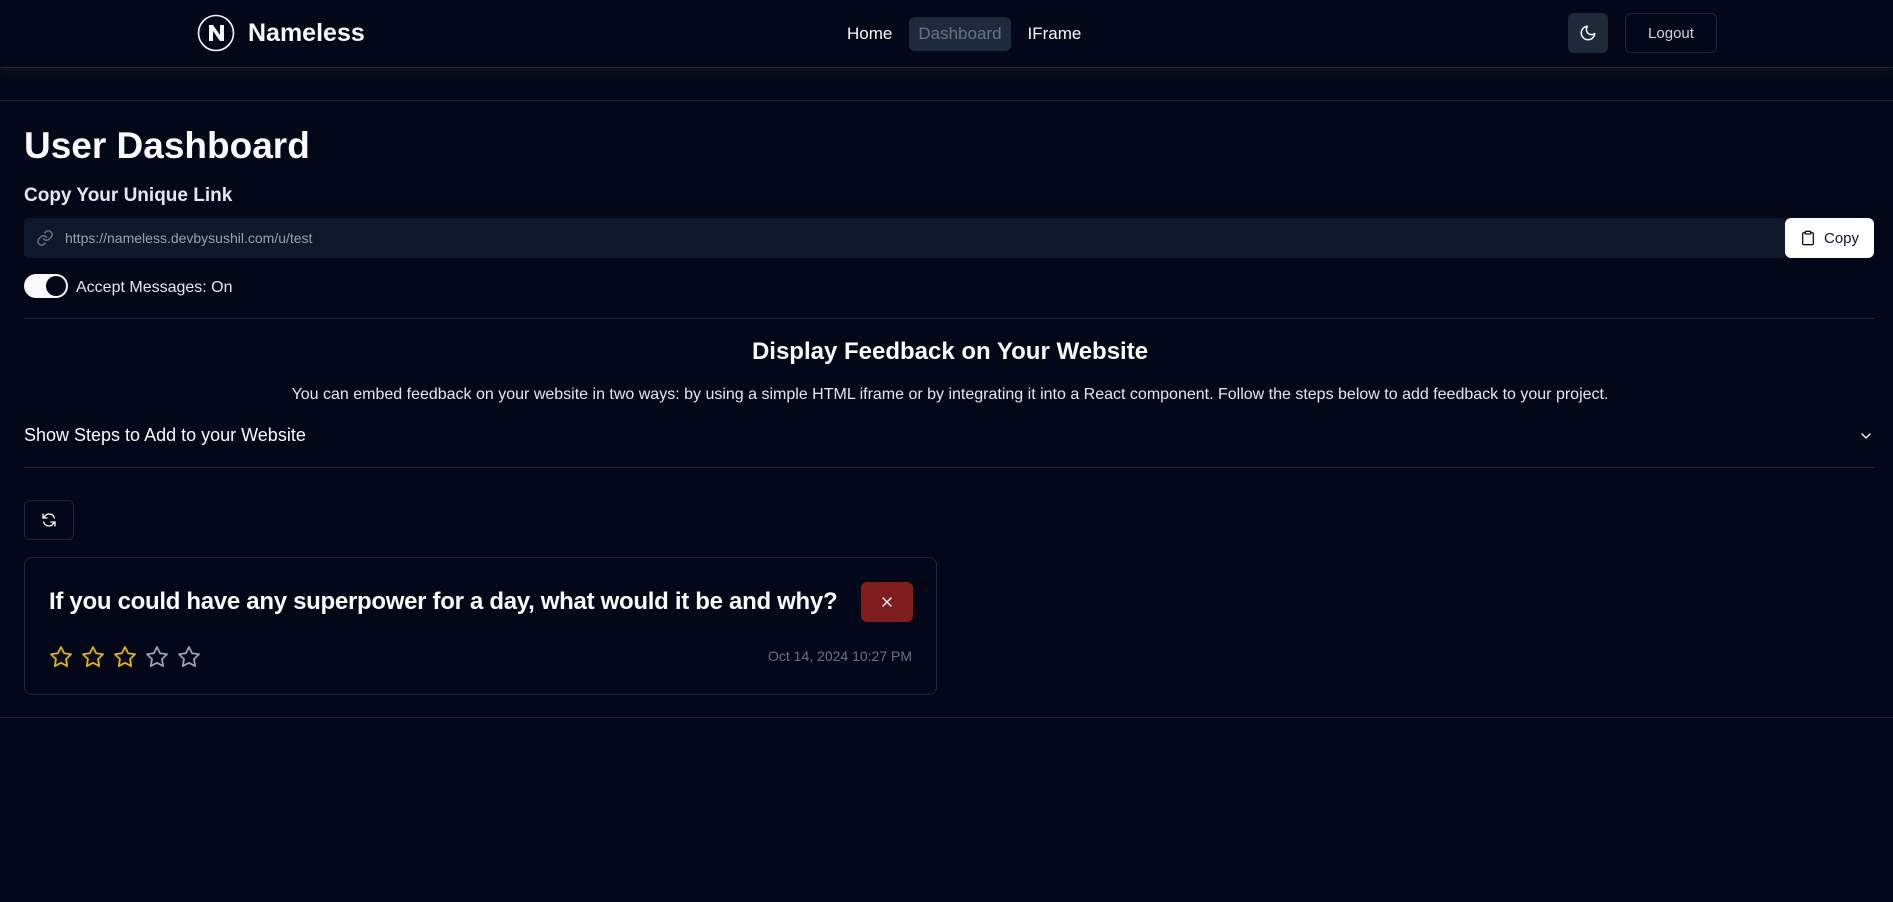 The image size is (1893, 902). I want to click on navbar: Nameless Home Dashboard IFrame Logout, so click(946, 34).